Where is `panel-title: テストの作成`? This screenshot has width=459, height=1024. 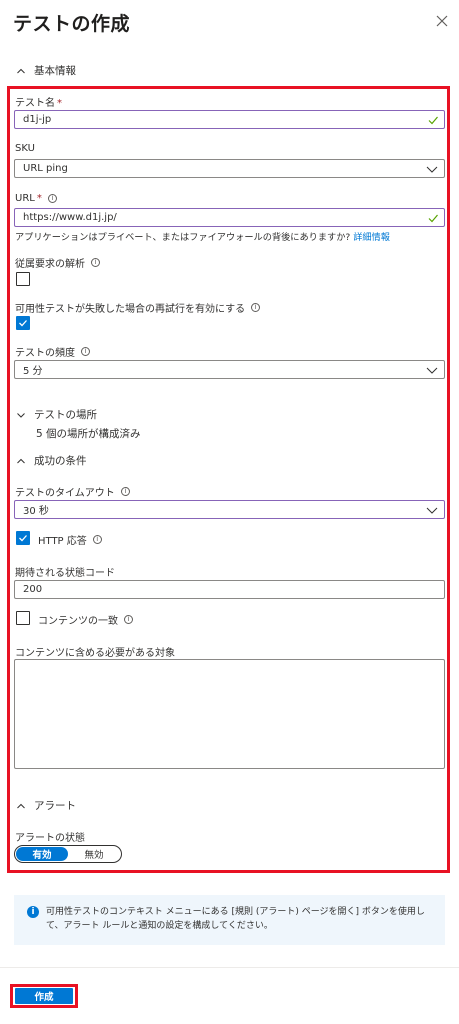 panel-title: テストの作成 is located at coordinates (72, 24).